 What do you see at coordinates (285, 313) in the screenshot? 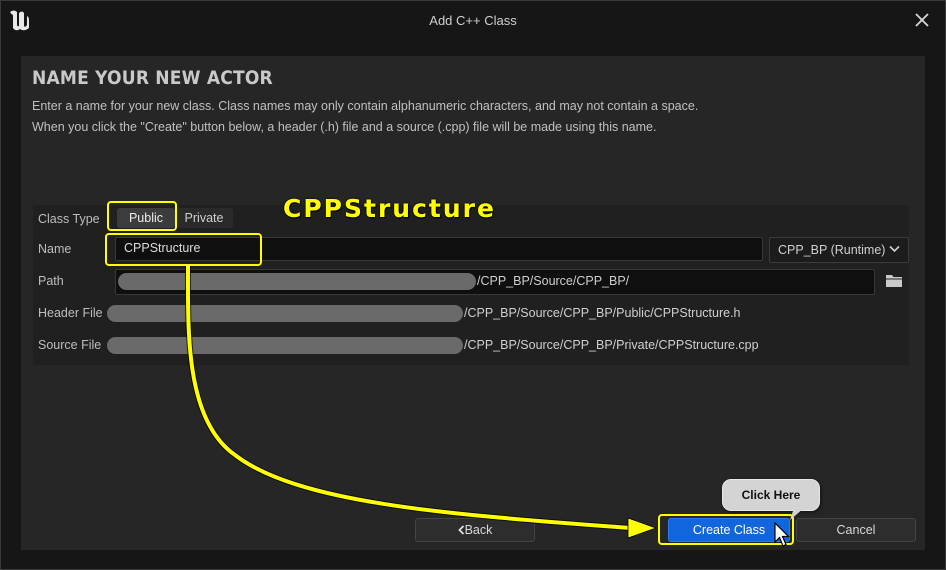
I see `redacted-header-blur` at bounding box center [285, 313].